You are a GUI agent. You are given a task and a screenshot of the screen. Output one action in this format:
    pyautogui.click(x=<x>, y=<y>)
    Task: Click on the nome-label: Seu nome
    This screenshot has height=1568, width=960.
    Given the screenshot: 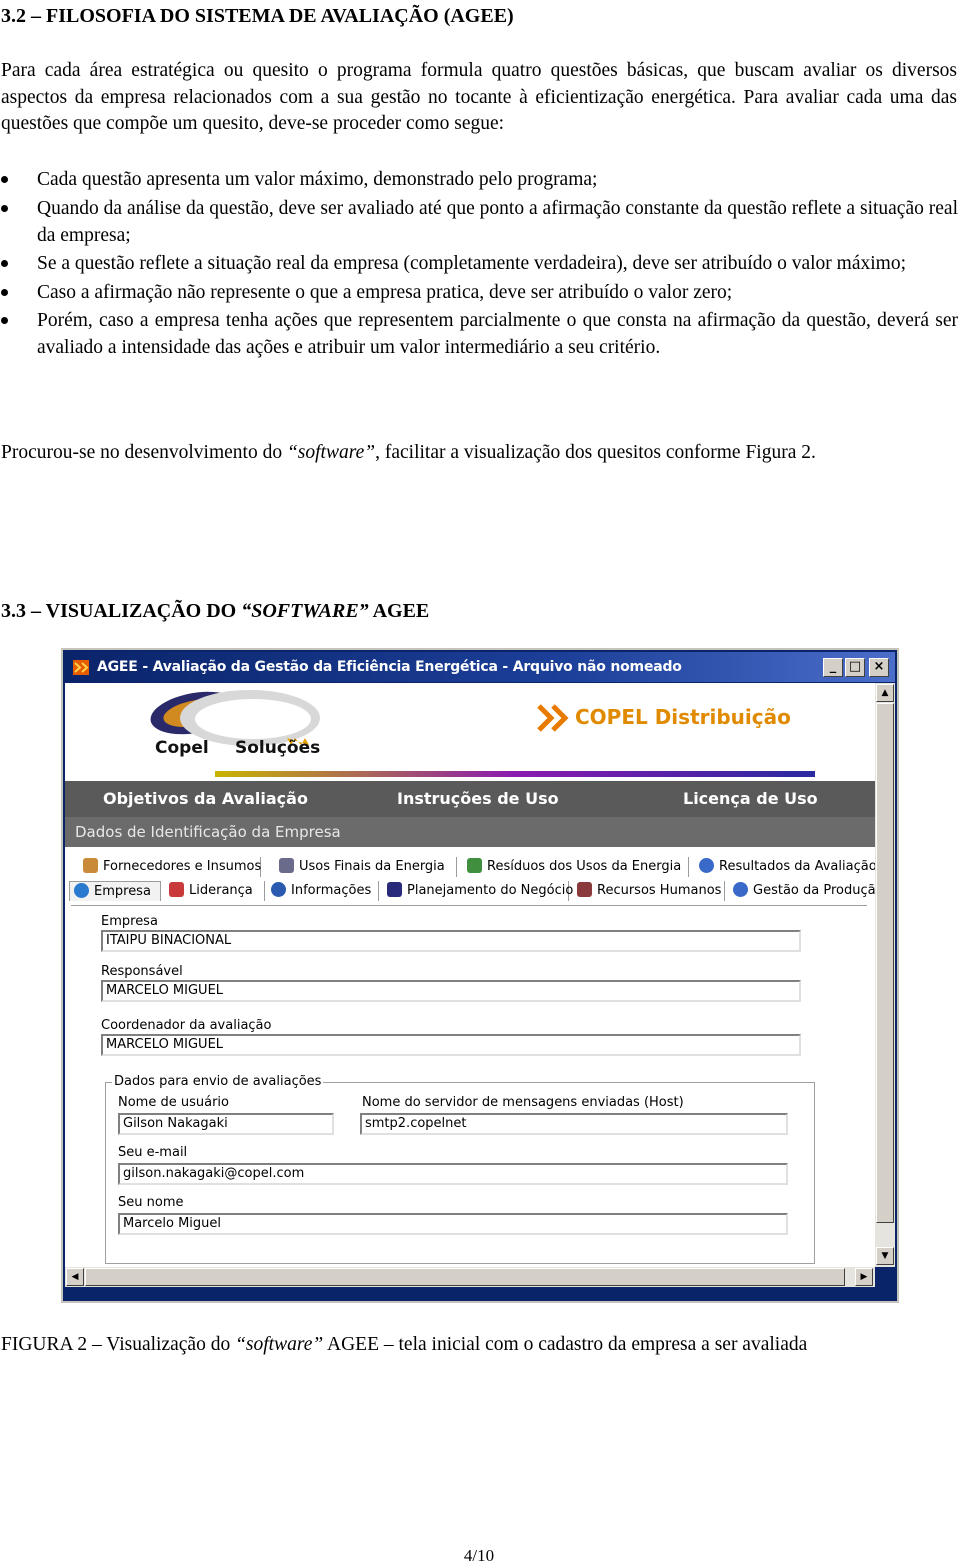 What is the action you would take?
    pyautogui.click(x=151, y=1202)
    